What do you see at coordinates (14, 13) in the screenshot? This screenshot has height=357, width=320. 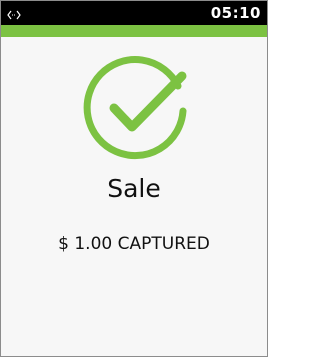 I see `bidirectional-arrows-icon` at bounding box center [14, 13].